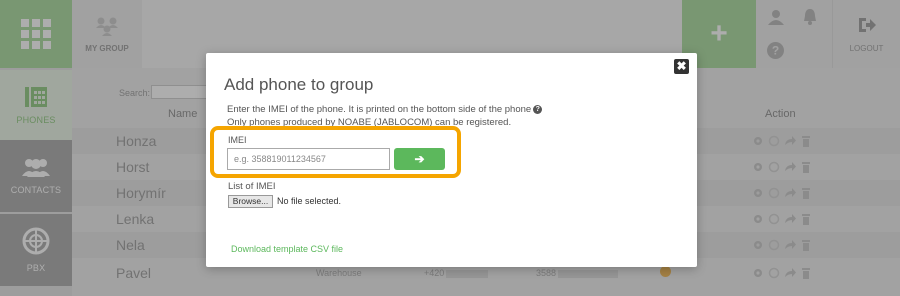 Image resolution: width=900 pixels, height=296 pixels. I want to click on help-icon: ?, so click(538, 109).